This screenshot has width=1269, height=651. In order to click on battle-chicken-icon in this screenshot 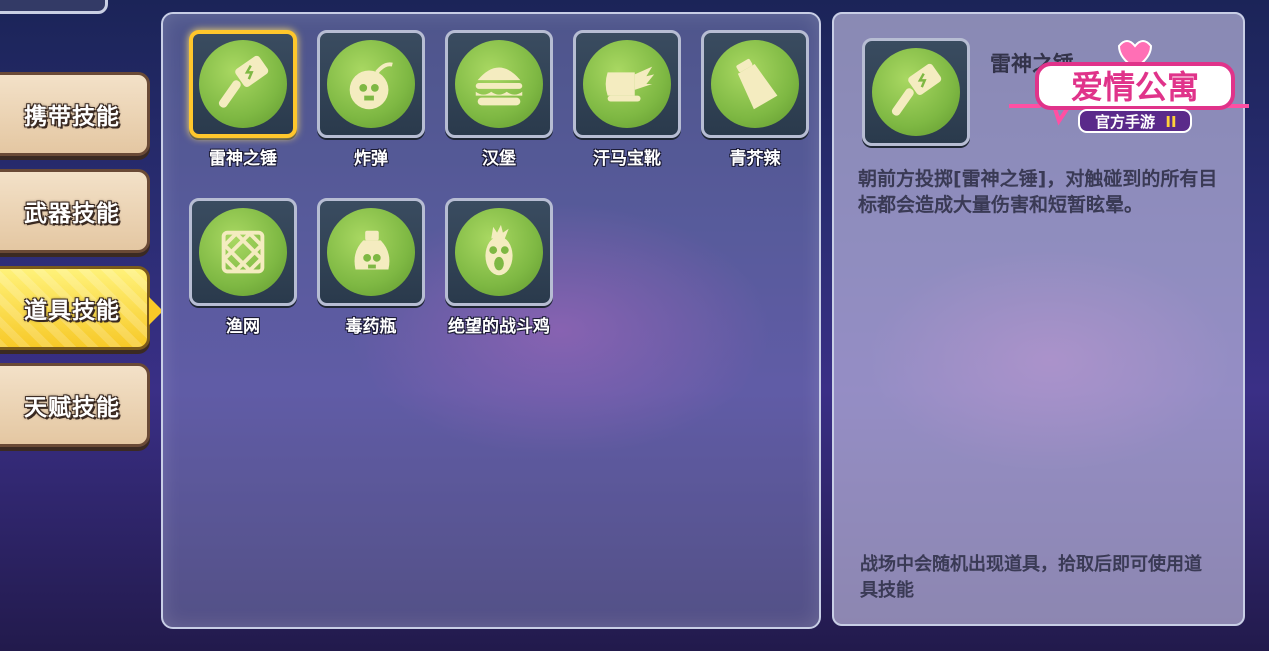, I will do `click(499, 250)`.